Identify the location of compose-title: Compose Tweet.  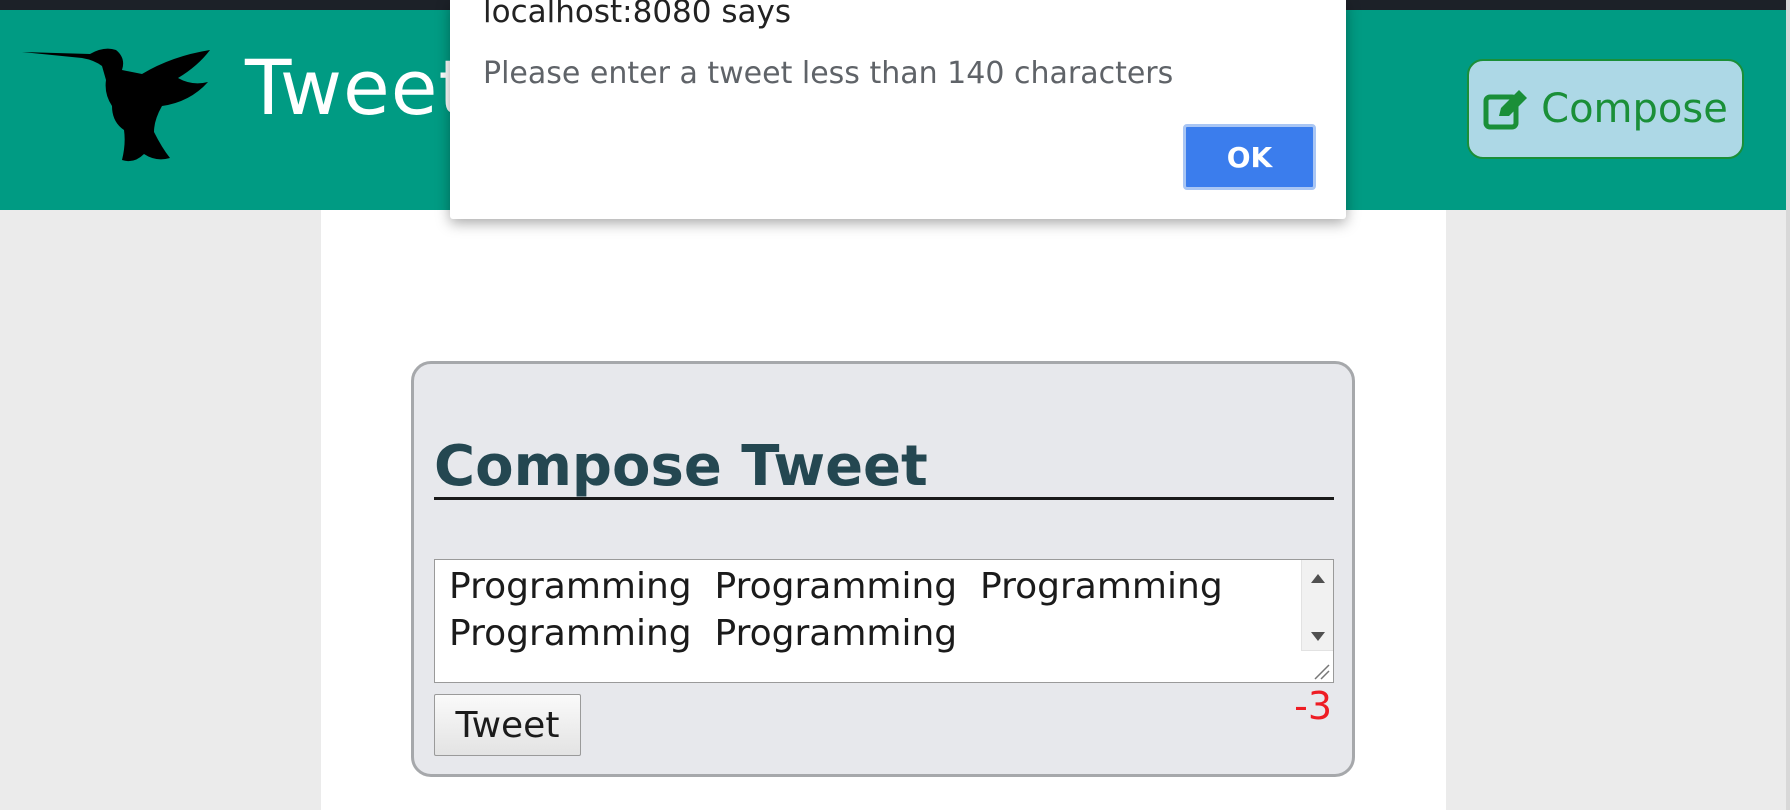
(884, 467).